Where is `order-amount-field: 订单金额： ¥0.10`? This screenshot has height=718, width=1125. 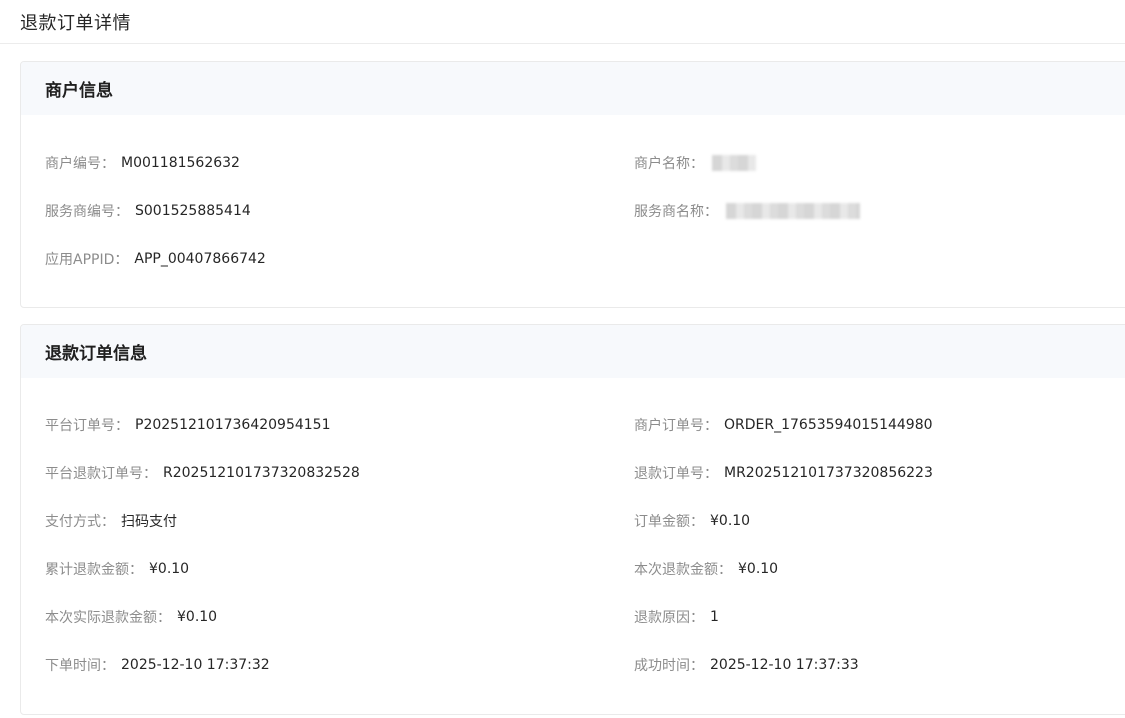
order-amount-field: 订单金额： ¥0.10 is located at coordinates (692, 521).